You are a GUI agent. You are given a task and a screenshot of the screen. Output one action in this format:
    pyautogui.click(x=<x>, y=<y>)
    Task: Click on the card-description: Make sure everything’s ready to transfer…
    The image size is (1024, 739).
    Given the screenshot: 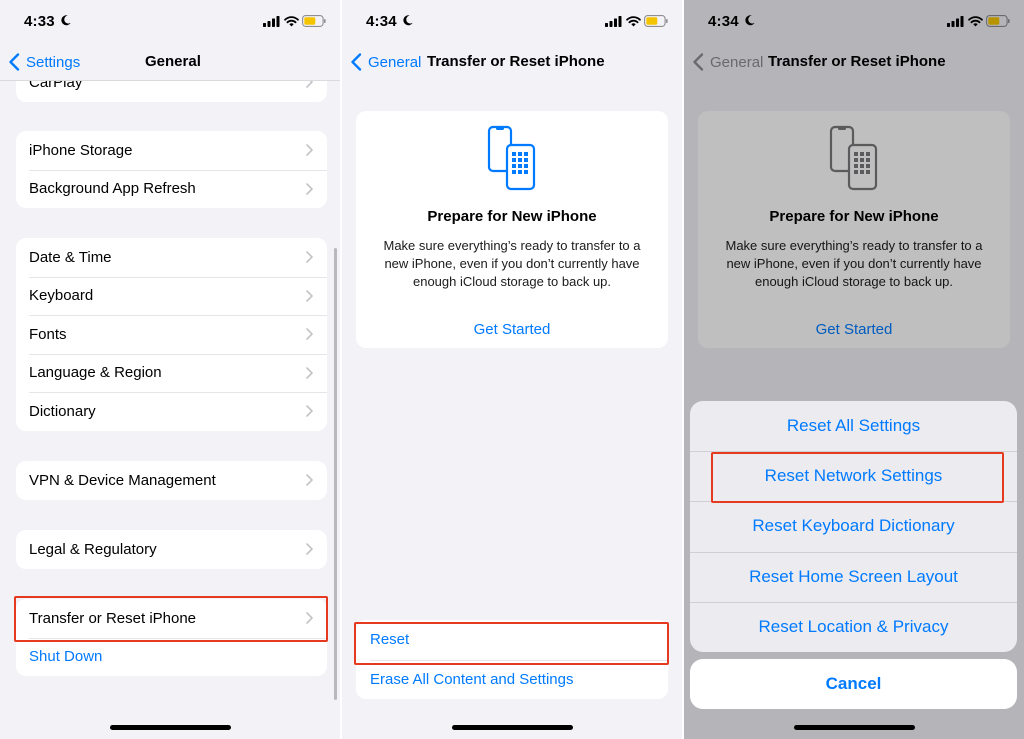 What is the action you would take?
    pyautogui.click(x=512, y=263)
    